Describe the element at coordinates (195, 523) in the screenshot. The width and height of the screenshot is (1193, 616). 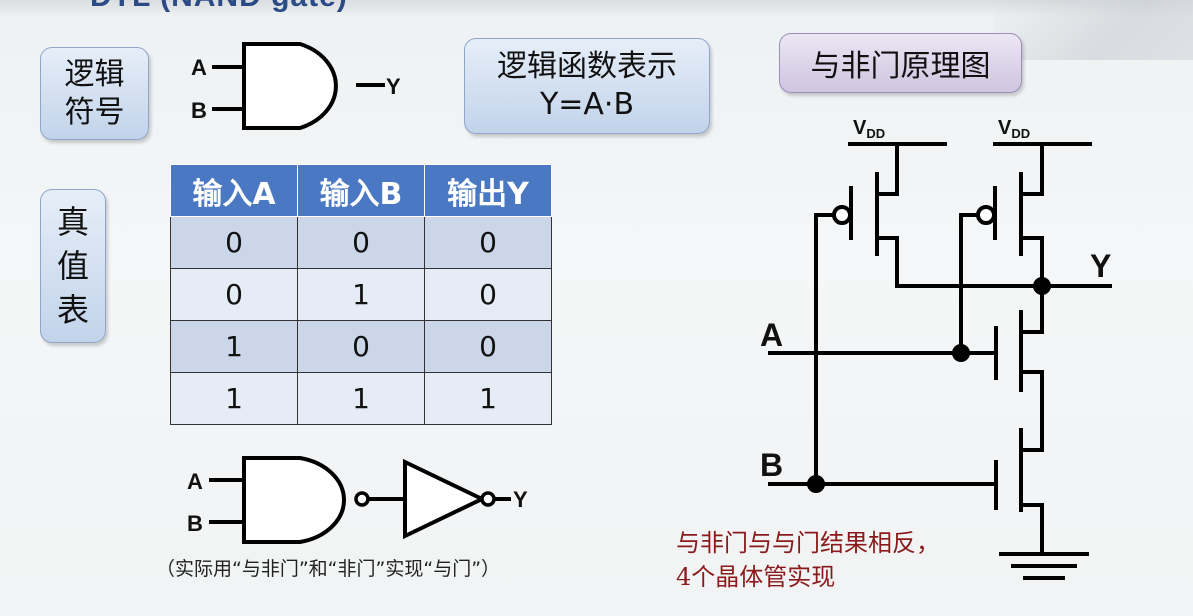
I see `diagram-input-b-label: B` at that location.